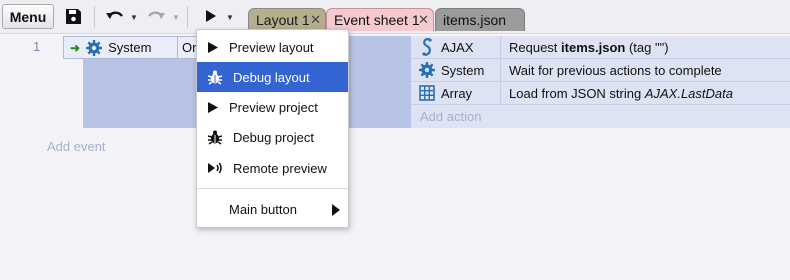 This screenshot has width=790, height=280. Describe the element at coordinates (475, 20) in the screenshot. I see `tab-label: items.json` at that location.